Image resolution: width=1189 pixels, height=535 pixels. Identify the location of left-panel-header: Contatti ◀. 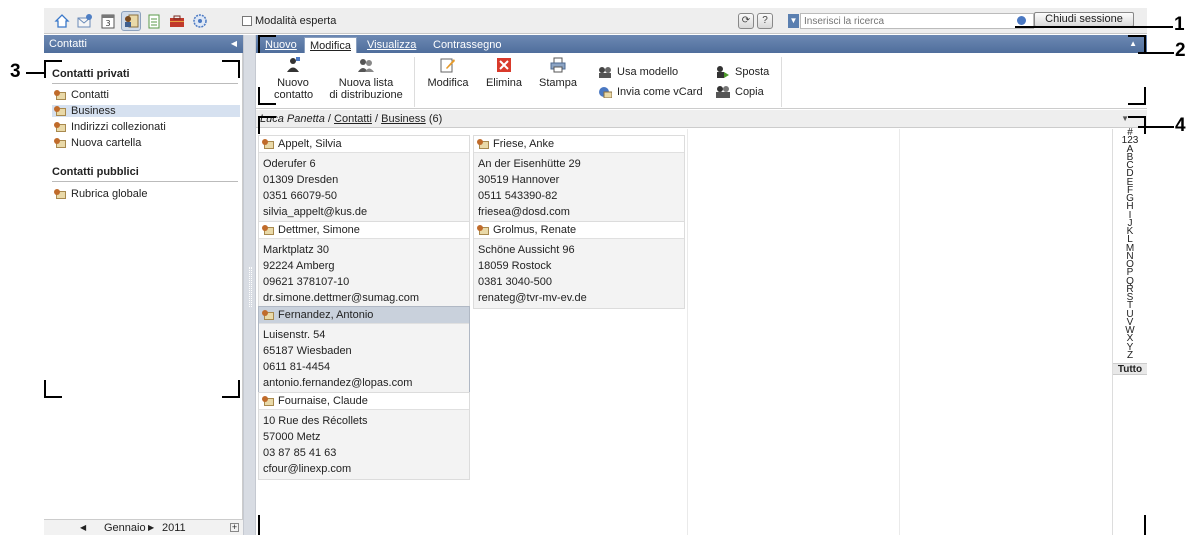
(143, 44).